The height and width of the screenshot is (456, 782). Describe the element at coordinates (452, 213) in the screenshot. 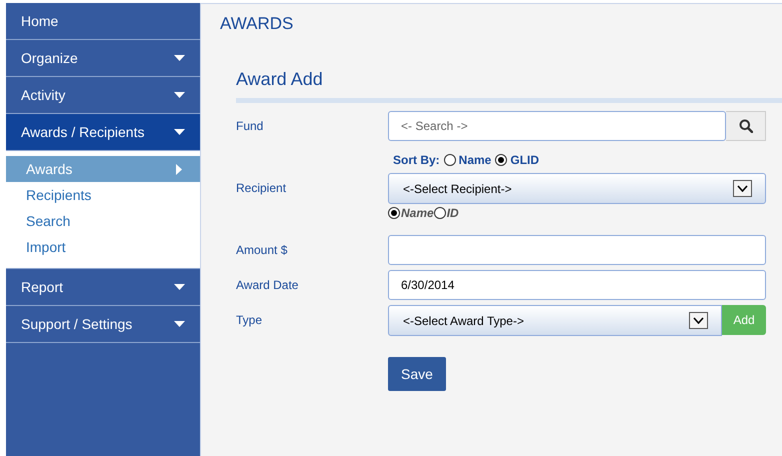

I see `radio-label: ID` at that location.